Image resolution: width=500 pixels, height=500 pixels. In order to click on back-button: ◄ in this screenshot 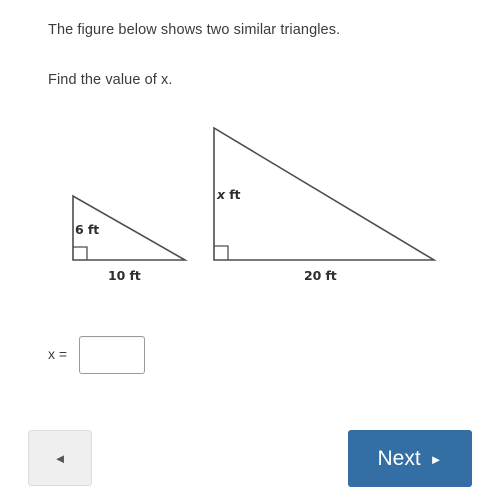, I will do `click(60, 458)`.